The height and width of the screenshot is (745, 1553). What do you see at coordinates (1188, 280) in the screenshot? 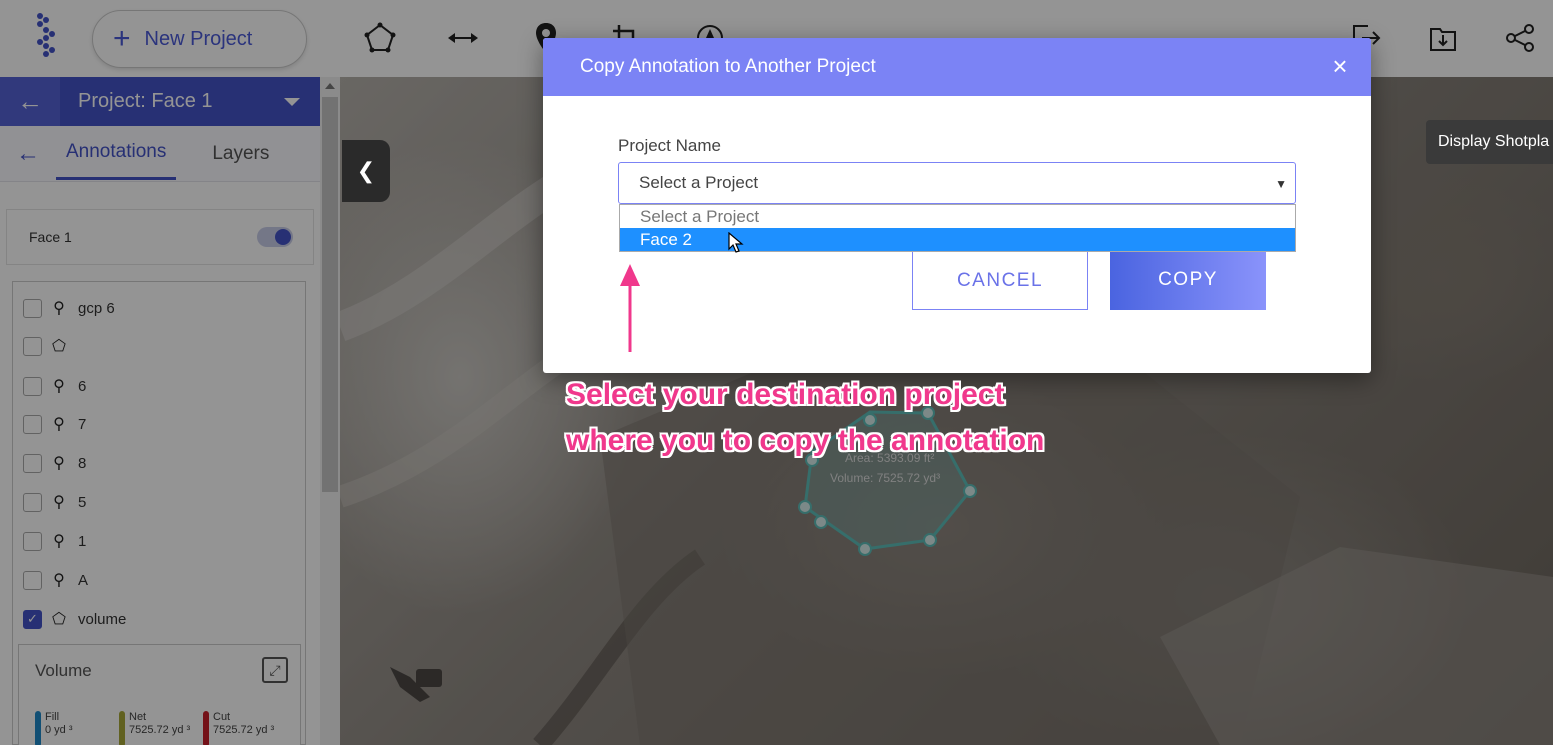
I see `copy-button: COPY` at bounding box center [1188, 280].